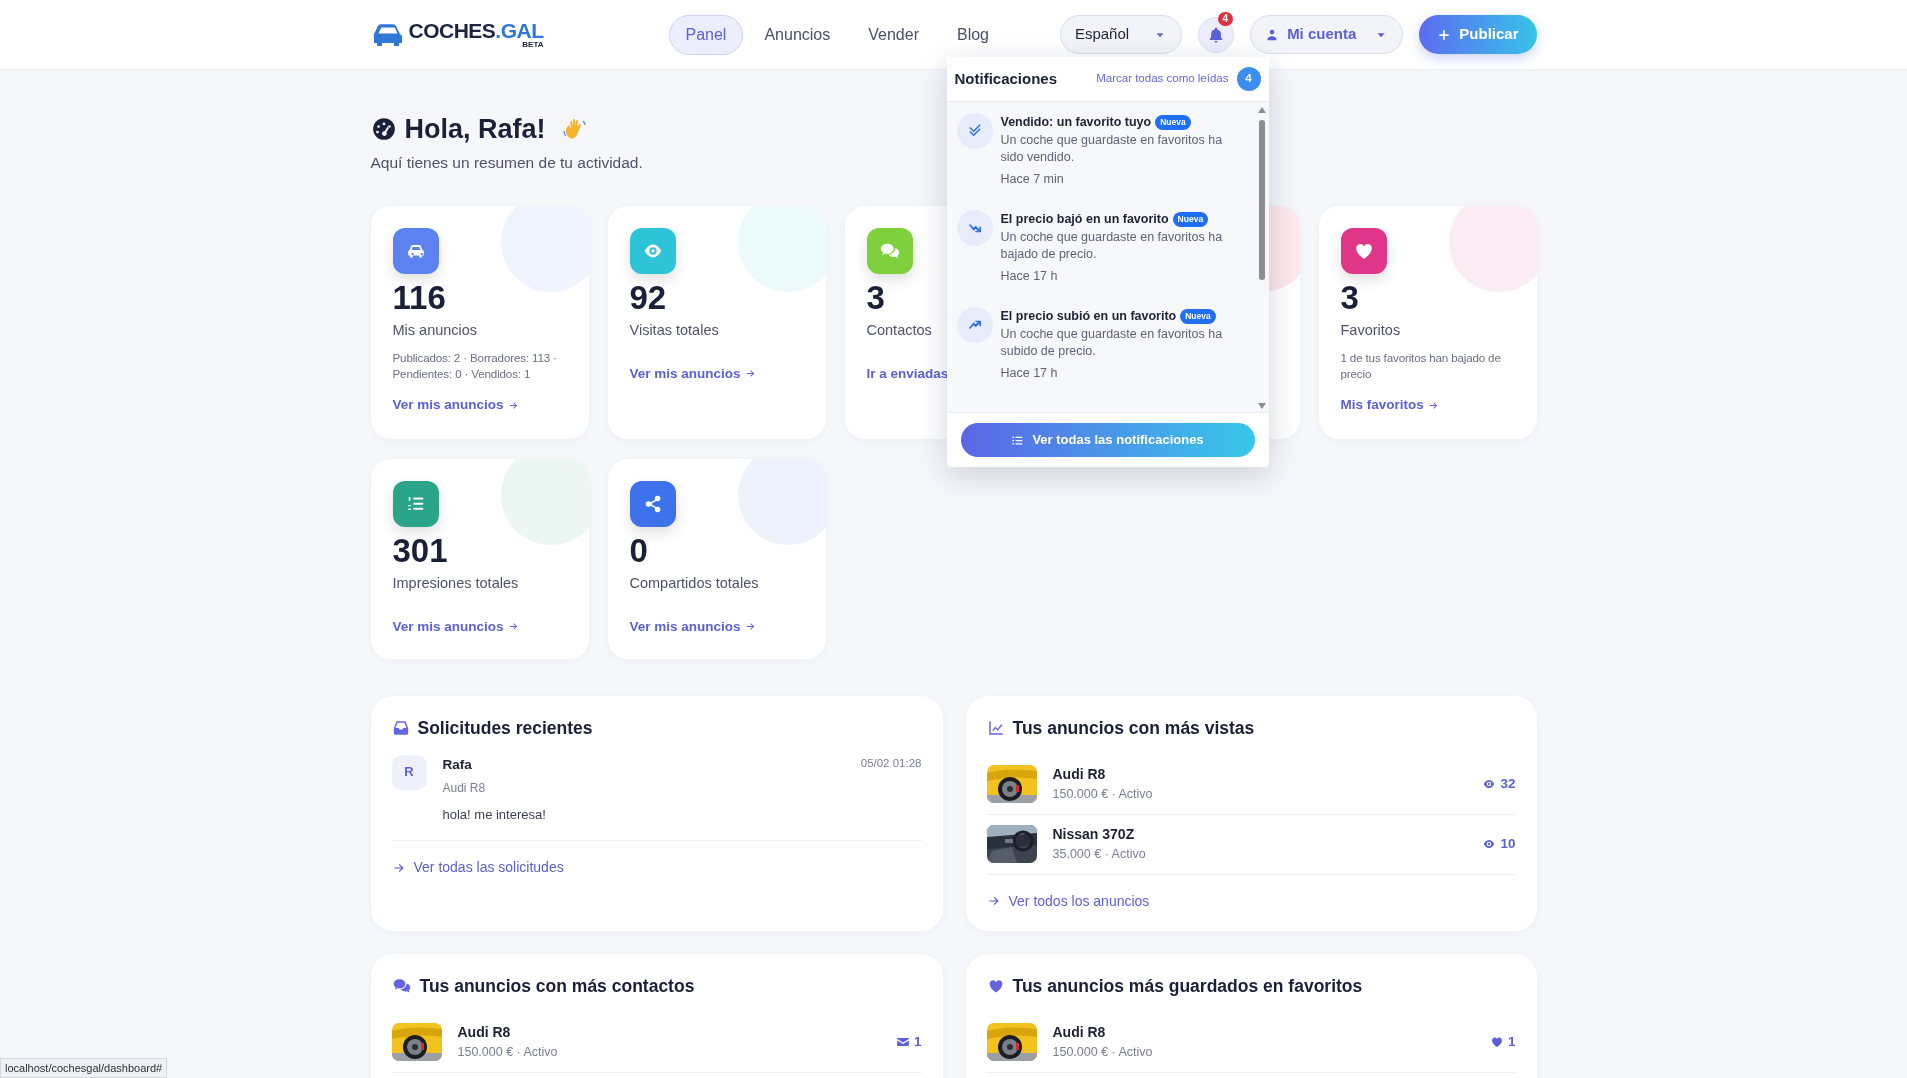  What do you see at coordinates (409, 772) in the screenshot?
I see `avatar-initial: R` at bounding box center [409, 772].